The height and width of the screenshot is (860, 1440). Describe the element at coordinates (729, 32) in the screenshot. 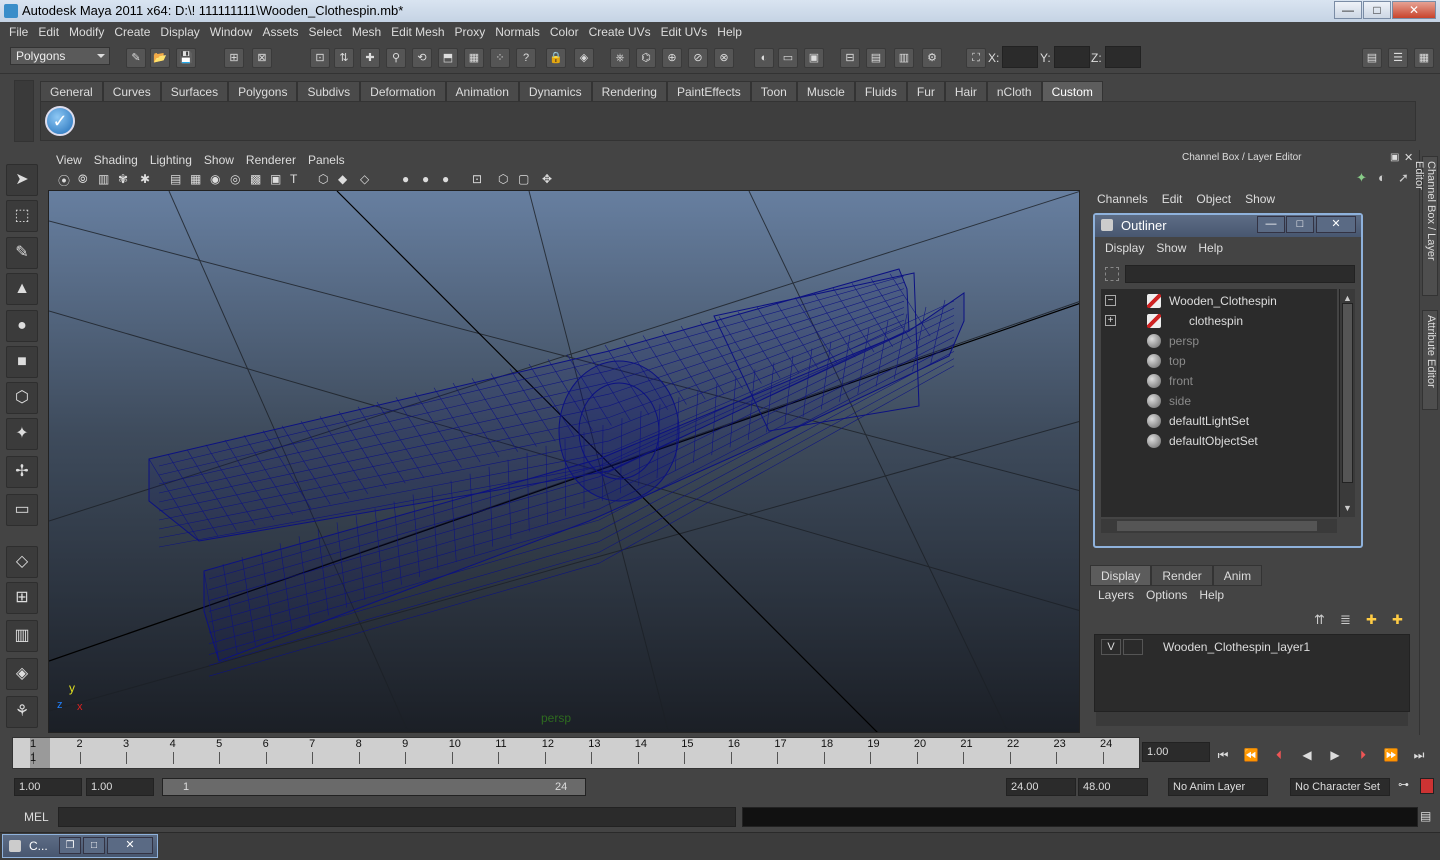

I see `menu-help: Help` at that location.